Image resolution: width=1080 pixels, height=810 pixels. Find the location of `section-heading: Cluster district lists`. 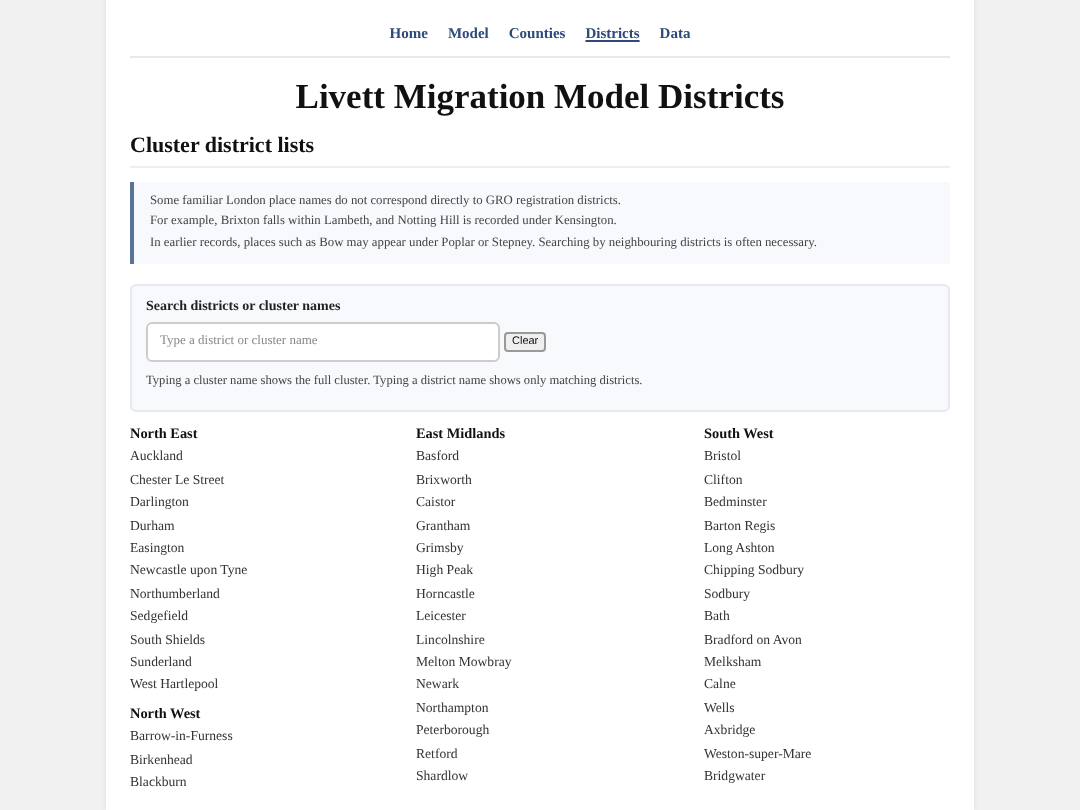

section-heading: Cluster district lists is located at coordinates (540, 150).